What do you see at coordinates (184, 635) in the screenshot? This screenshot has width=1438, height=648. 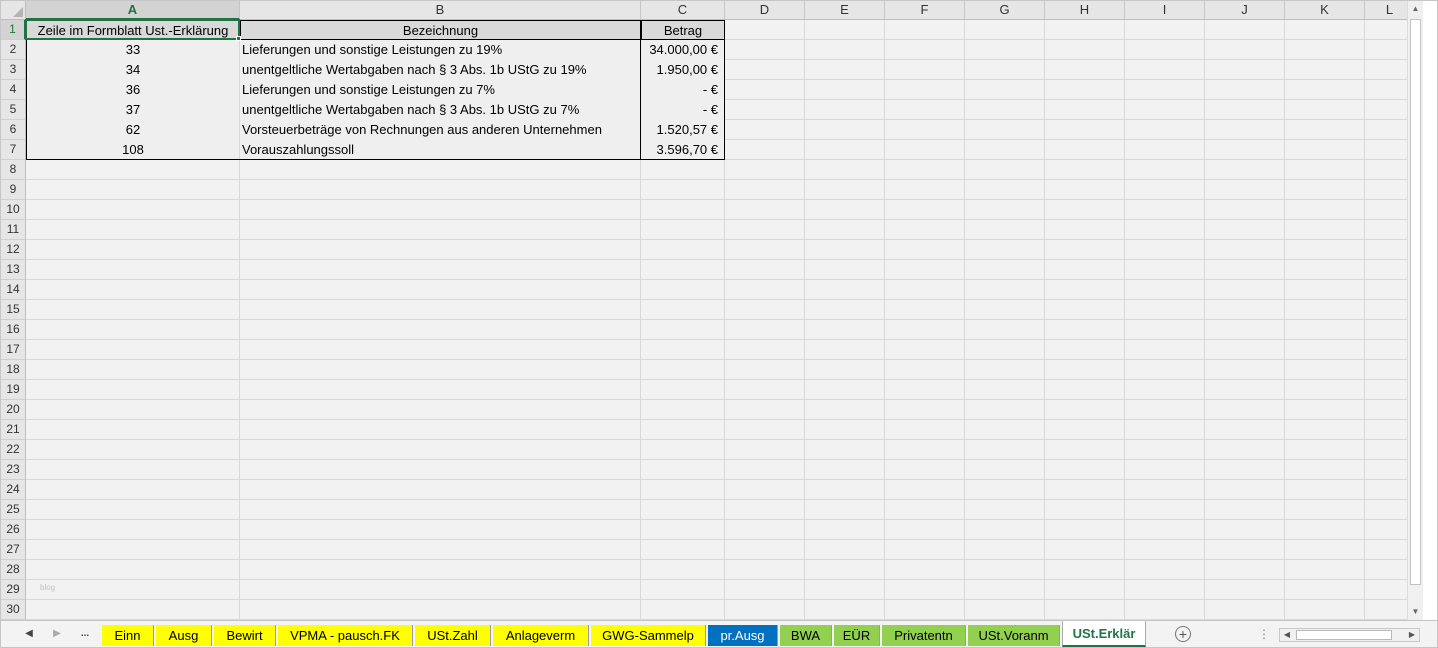 I see `sheet-tab-ausg: Ausg` at bounding box center [184, 635].